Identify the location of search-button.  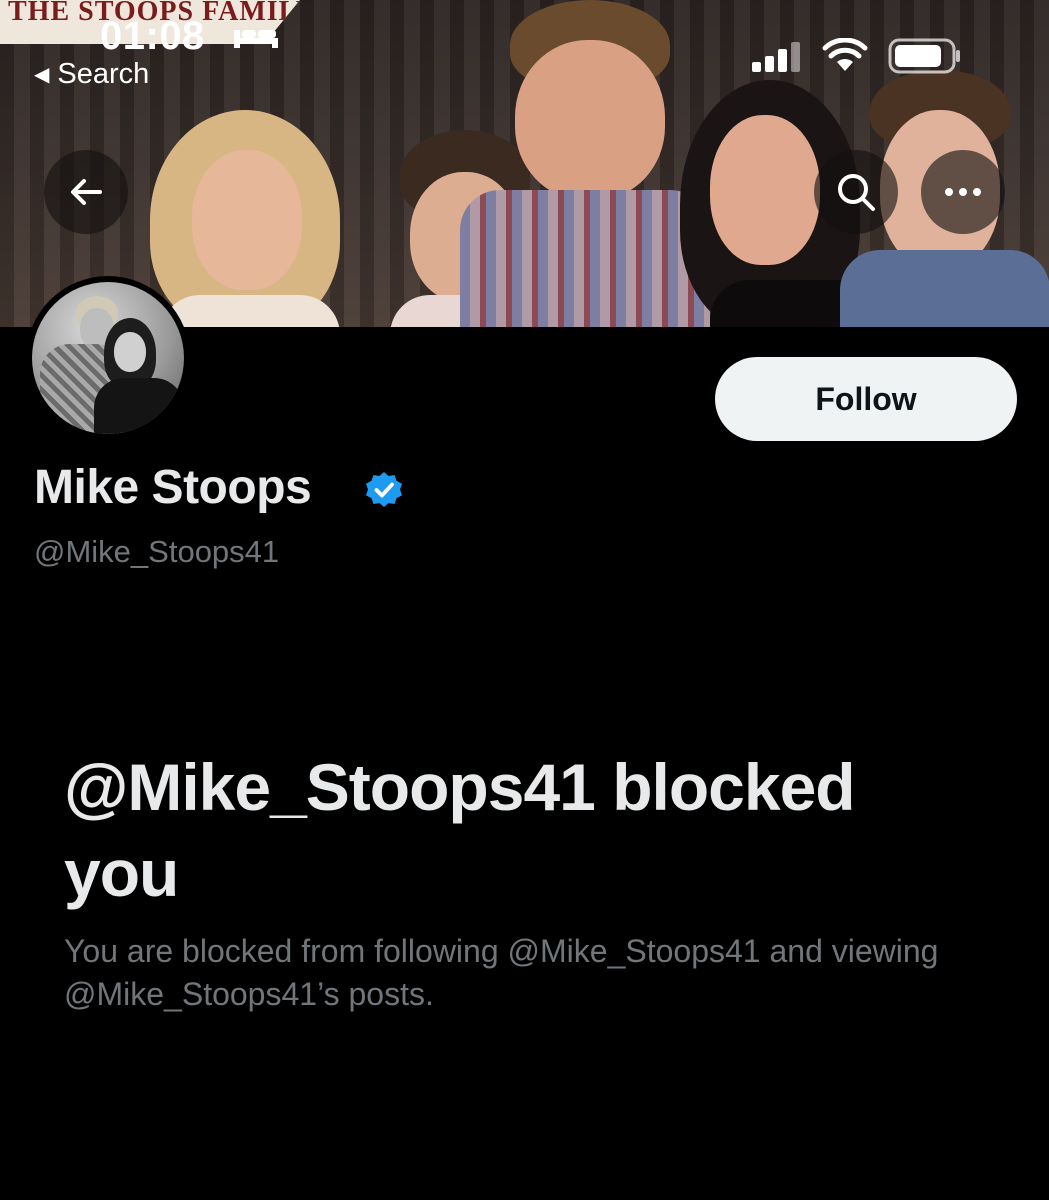
(856, 192).